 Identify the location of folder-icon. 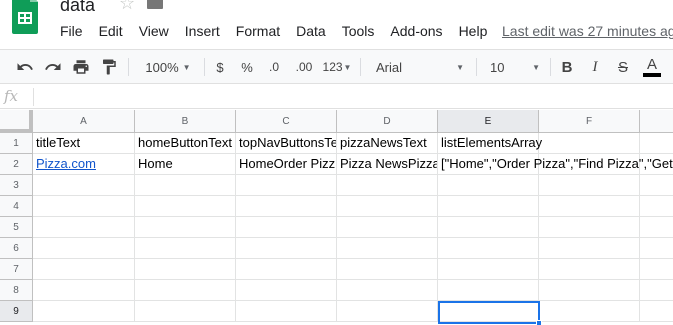
(155, 4).